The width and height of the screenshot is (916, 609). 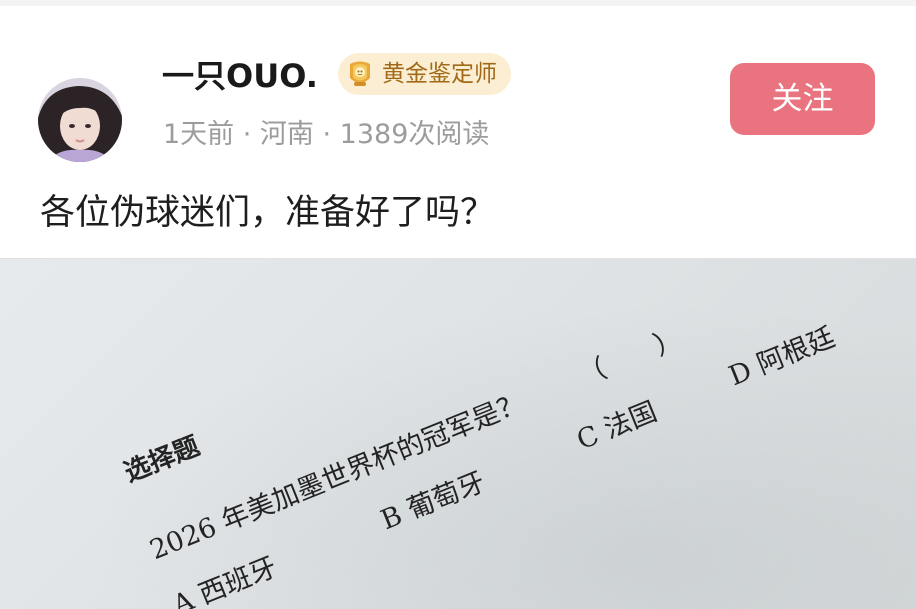 What do you see at coordinates (439, 74) in the screenshot?
I see `badge-label: 黄金鉴定师` at bounding box center [439, 74].